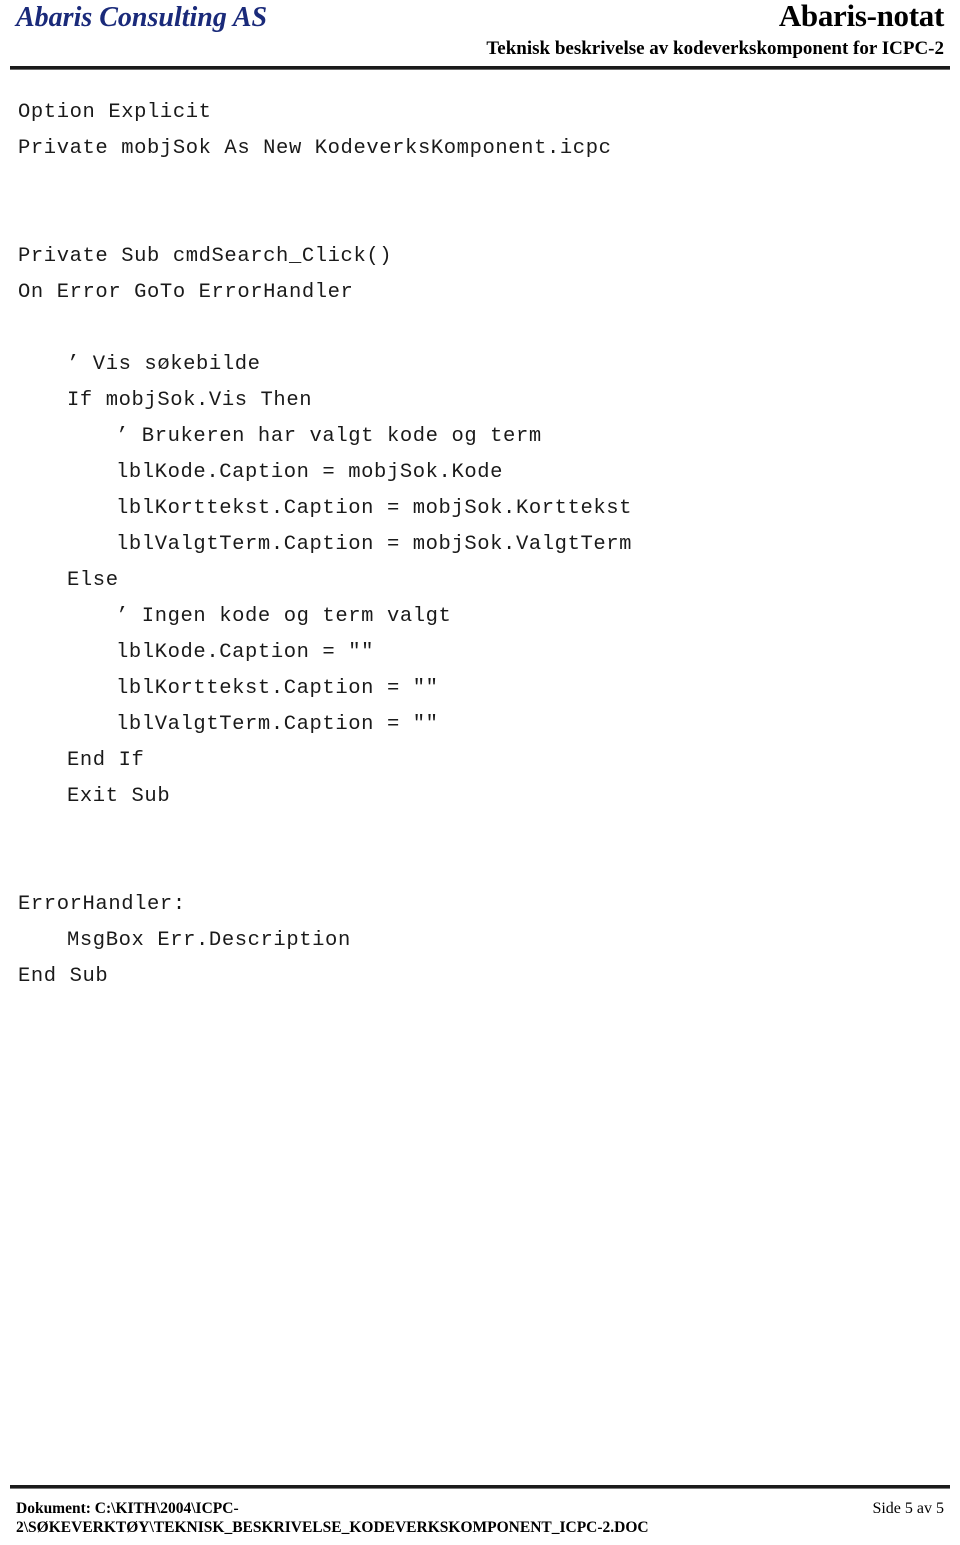 The width and height of the screenshot is (960, 1545). I want to click on code-line: Private Sub cmdSearch_Click(), so click(205, 256).